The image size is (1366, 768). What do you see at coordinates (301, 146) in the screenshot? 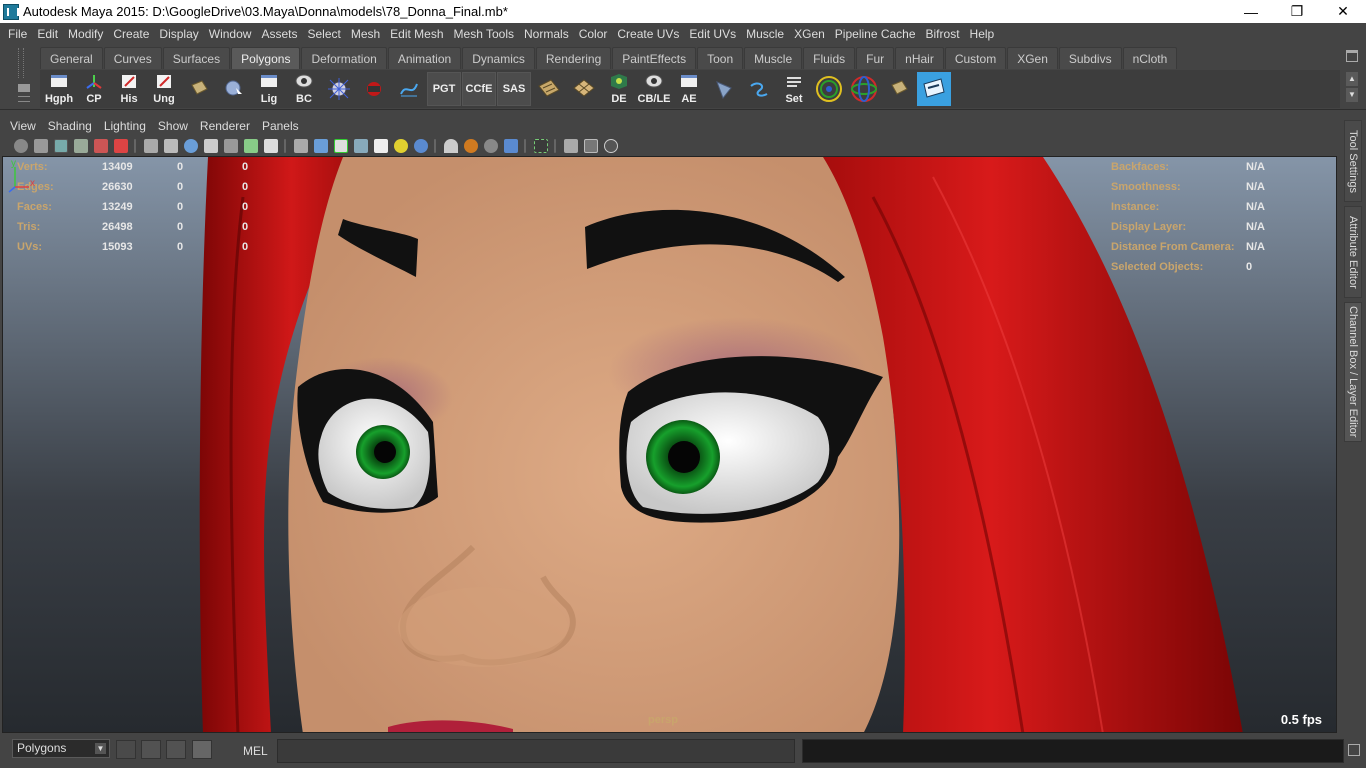
I see `wireframe-icon` at bounding box center [301, 146].